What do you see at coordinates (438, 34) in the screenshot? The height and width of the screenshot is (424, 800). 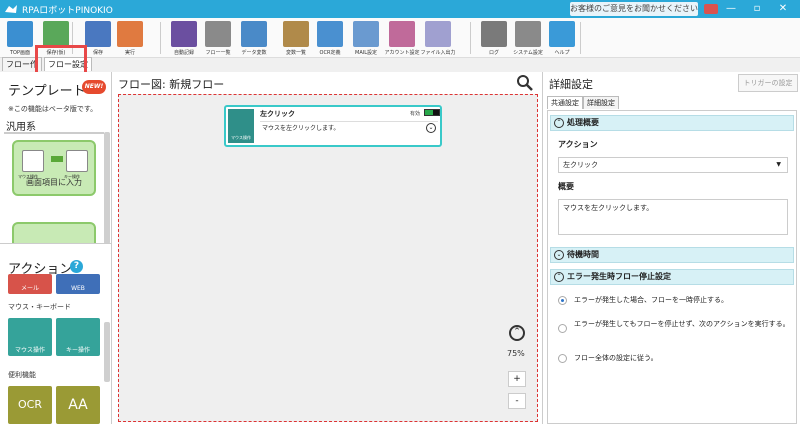 I see `file-io-icon` at bounding box center [438, 34].